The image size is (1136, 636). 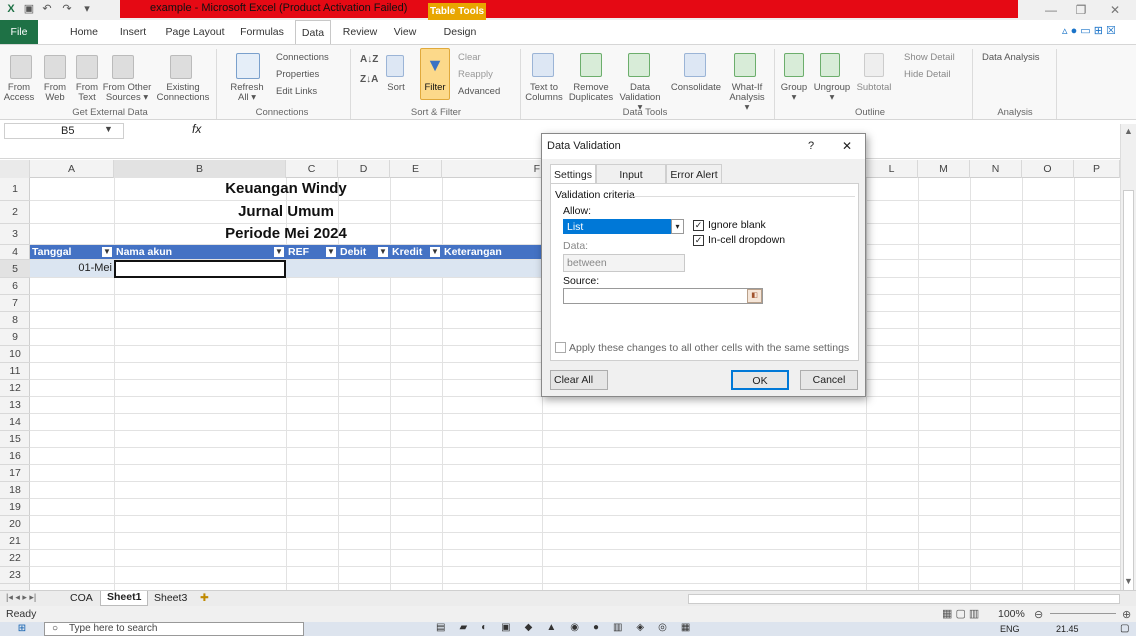 What do you see at coordinates (1038, 614) in the screenshot?
I see `zoom-out-icon: ⊖` at bounding box center [1038, 614].